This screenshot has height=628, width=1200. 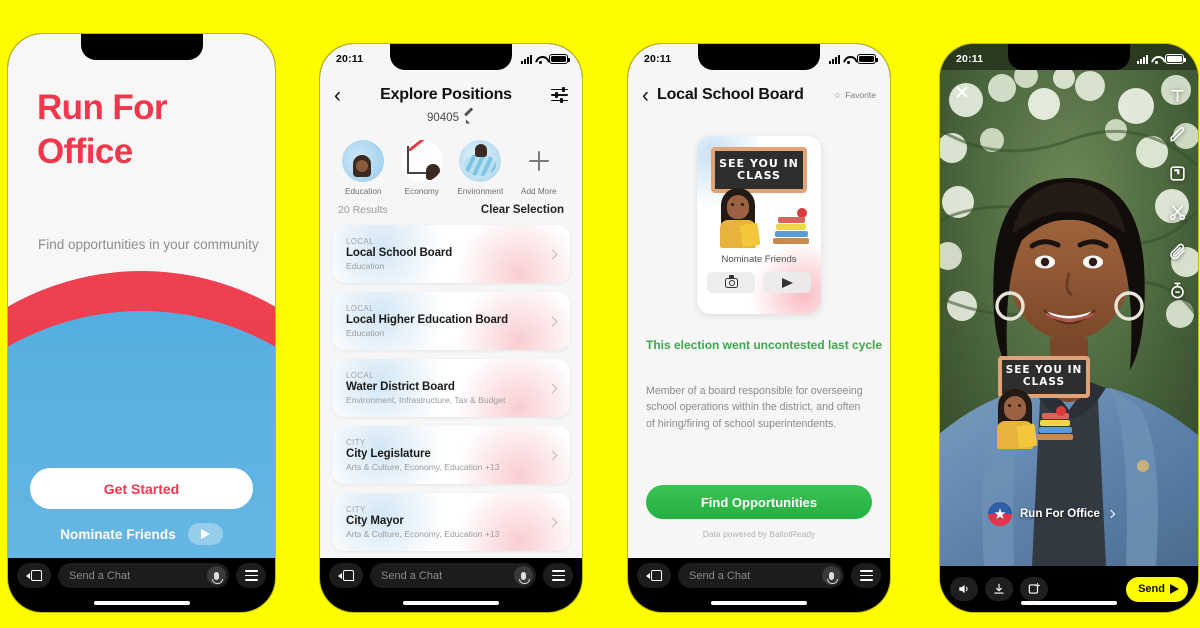 What do you see at coordinates (539, 161) in the screenshot?
I see `plus-icon` at bounding box center [539, 161].